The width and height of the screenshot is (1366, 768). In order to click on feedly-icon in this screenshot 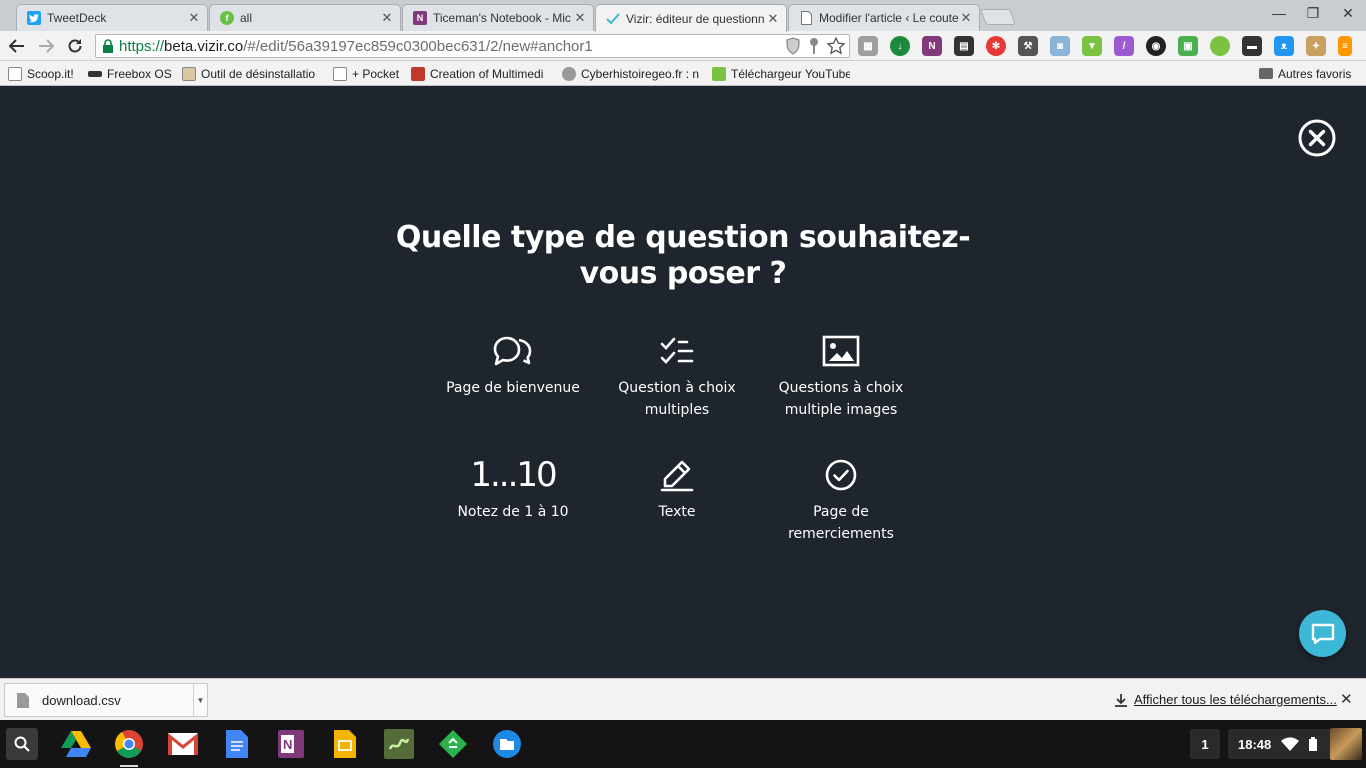, I will do `click(453, 744)`.